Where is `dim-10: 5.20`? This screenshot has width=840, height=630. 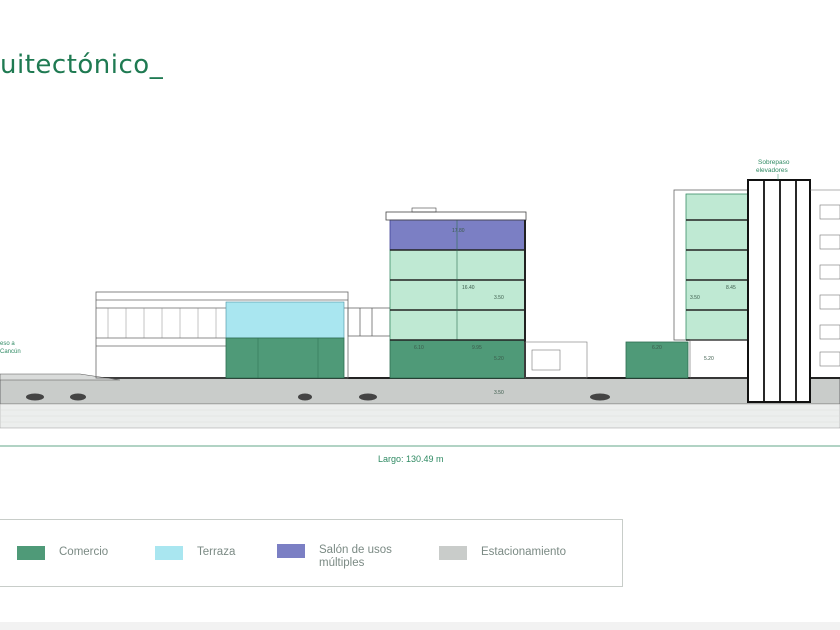 dim-10: 5.20 is located at coordinates (709, 359).